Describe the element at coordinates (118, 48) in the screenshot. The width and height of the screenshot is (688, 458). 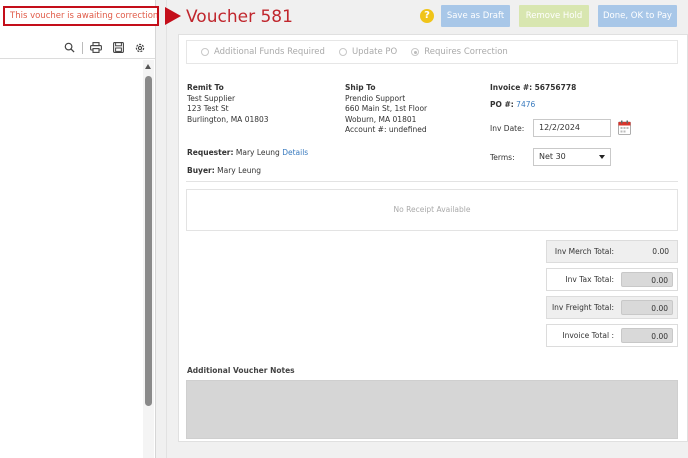
I see `save-icon` at that location.